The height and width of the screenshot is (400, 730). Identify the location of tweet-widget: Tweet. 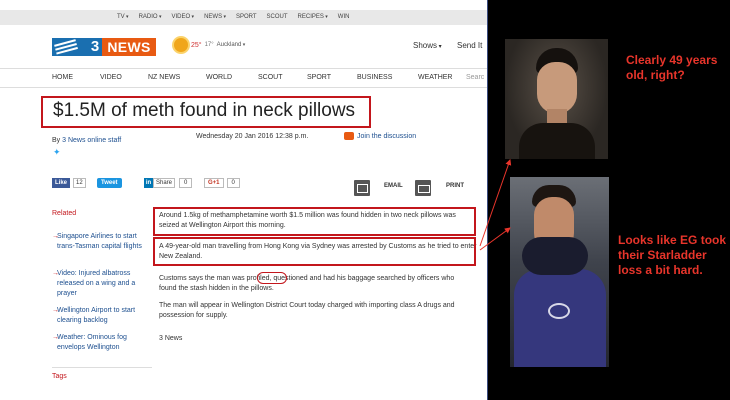
(109, 183).